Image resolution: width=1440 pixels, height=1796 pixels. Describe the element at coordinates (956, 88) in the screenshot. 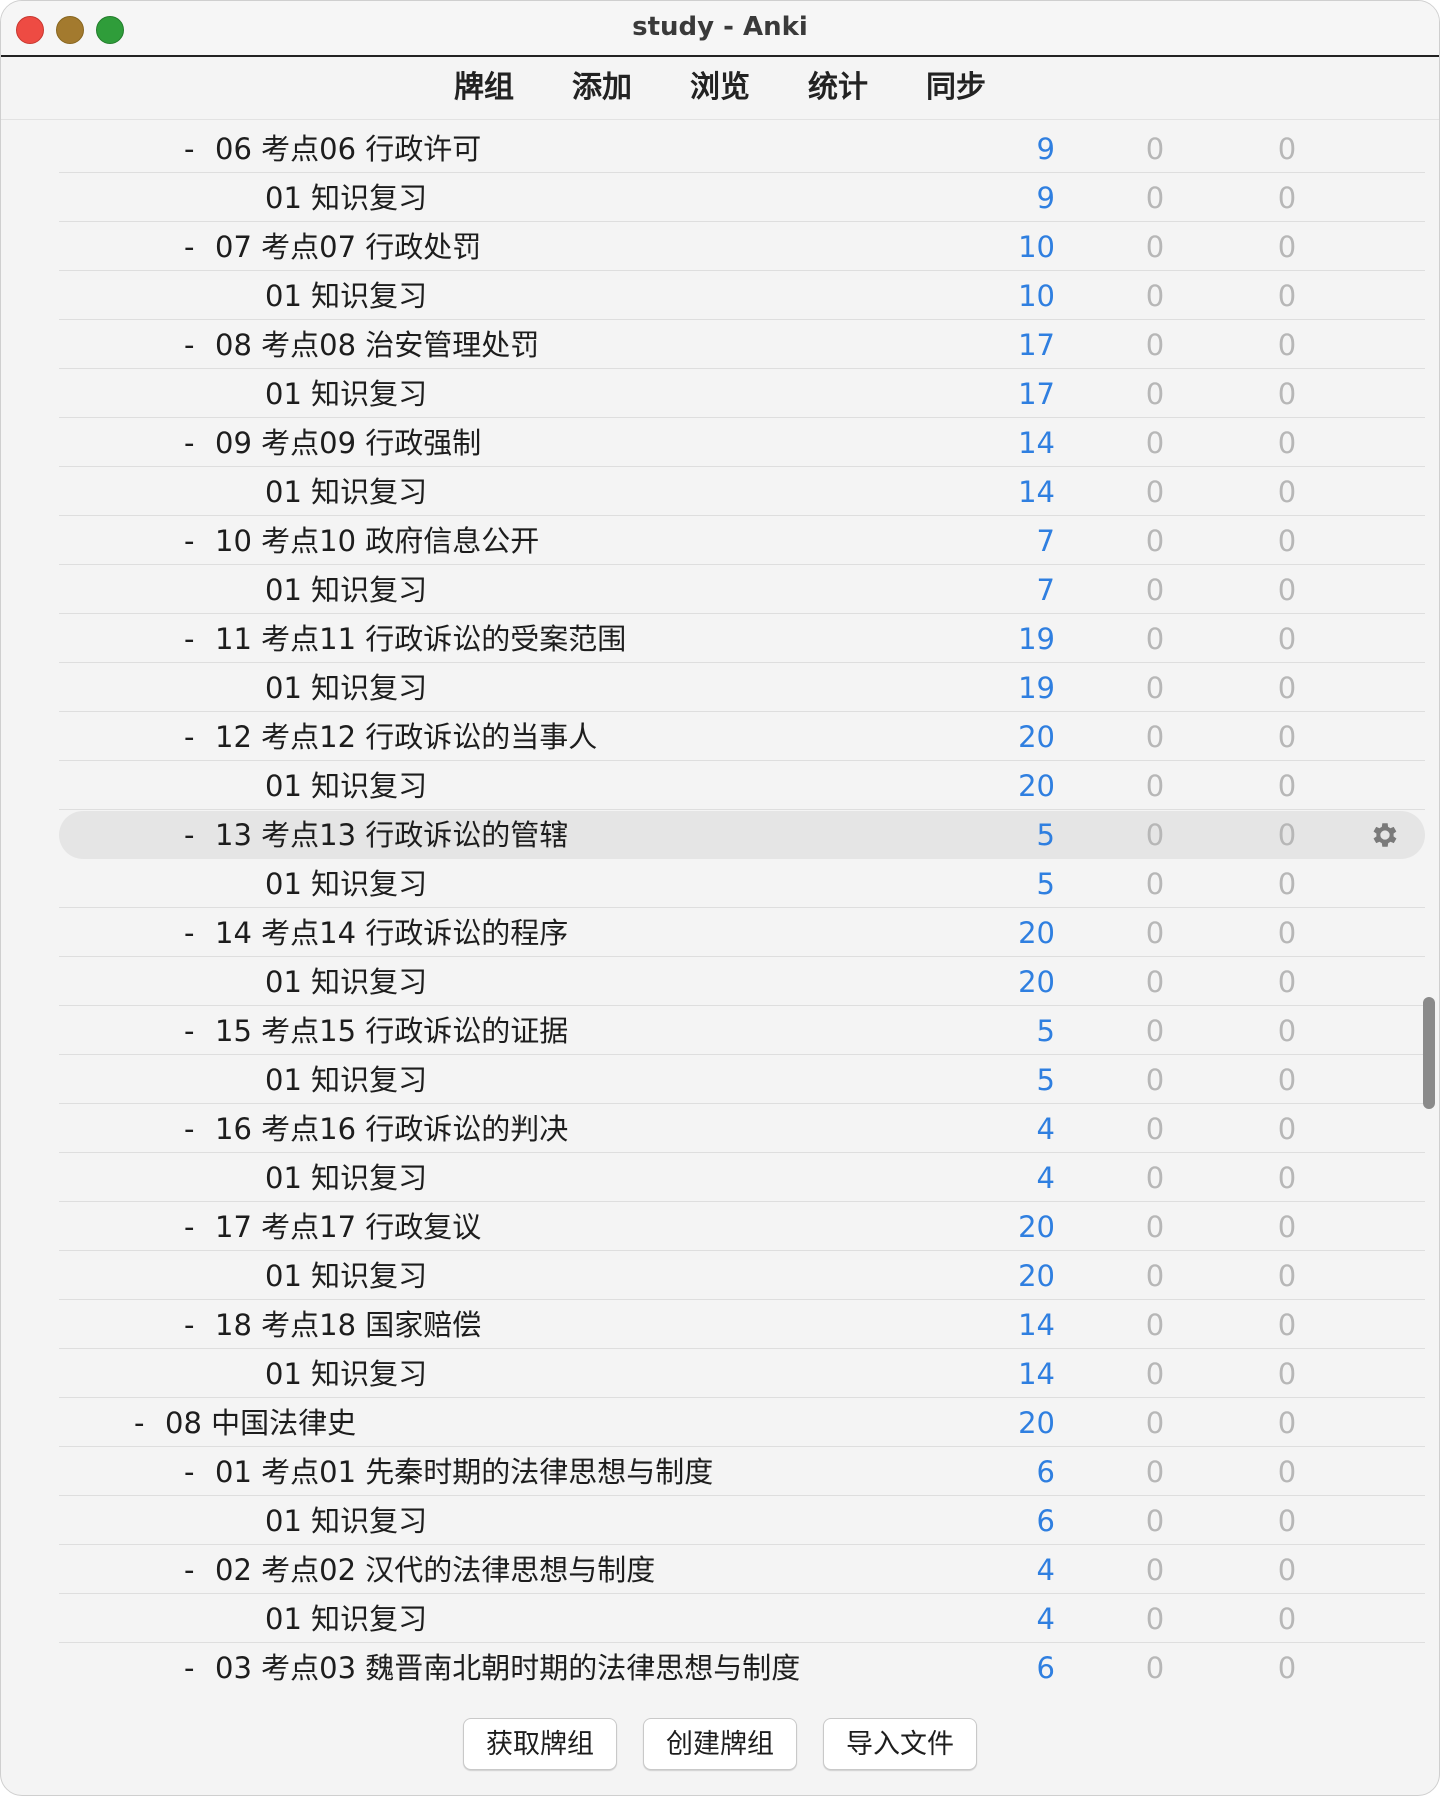

I see `toolbar-sync-link: 同步` at that location.